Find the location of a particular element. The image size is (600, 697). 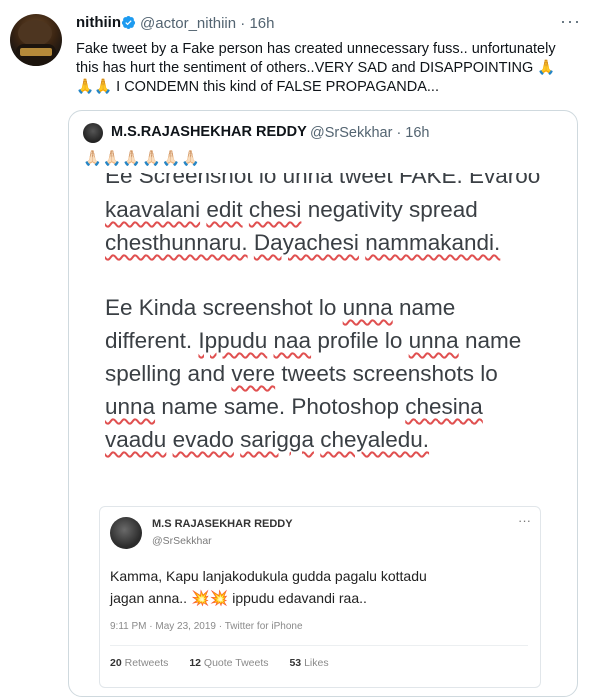

embedded-author-name: M.S RAJASEKHAR REDDY is located at coordinates (222, 524).